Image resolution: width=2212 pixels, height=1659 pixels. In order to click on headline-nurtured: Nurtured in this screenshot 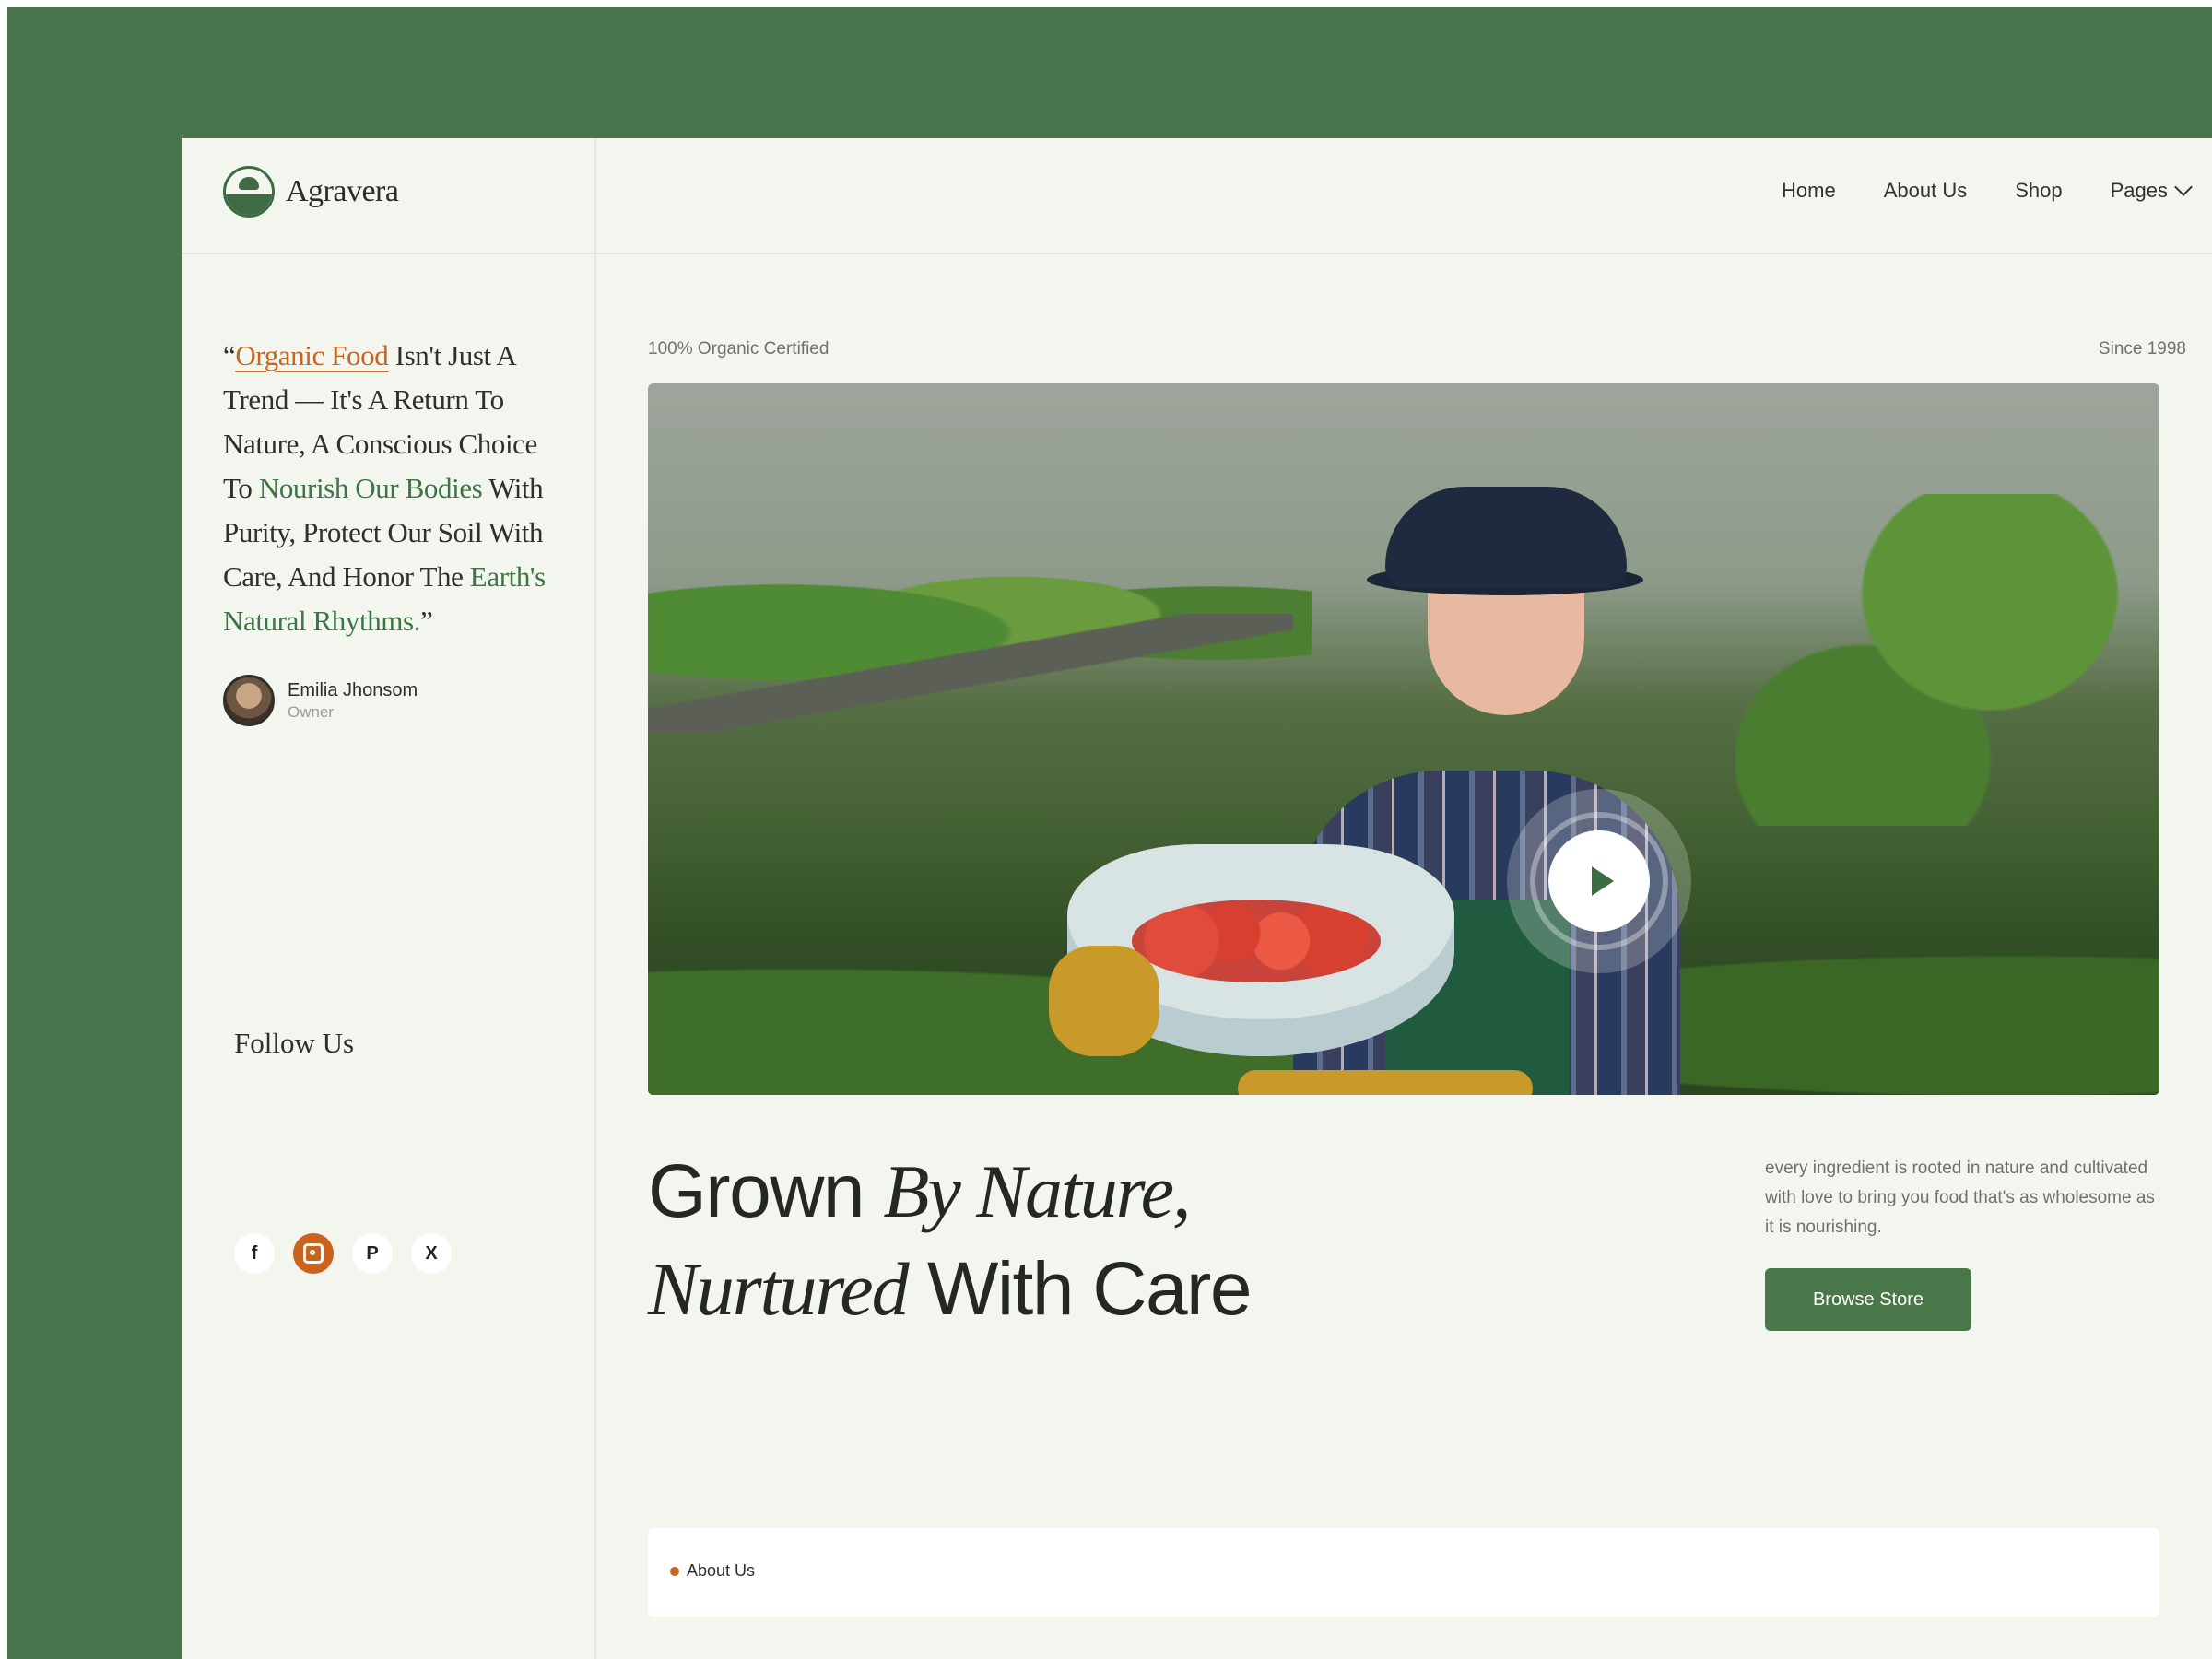, I will do `click(779, 1289)`.